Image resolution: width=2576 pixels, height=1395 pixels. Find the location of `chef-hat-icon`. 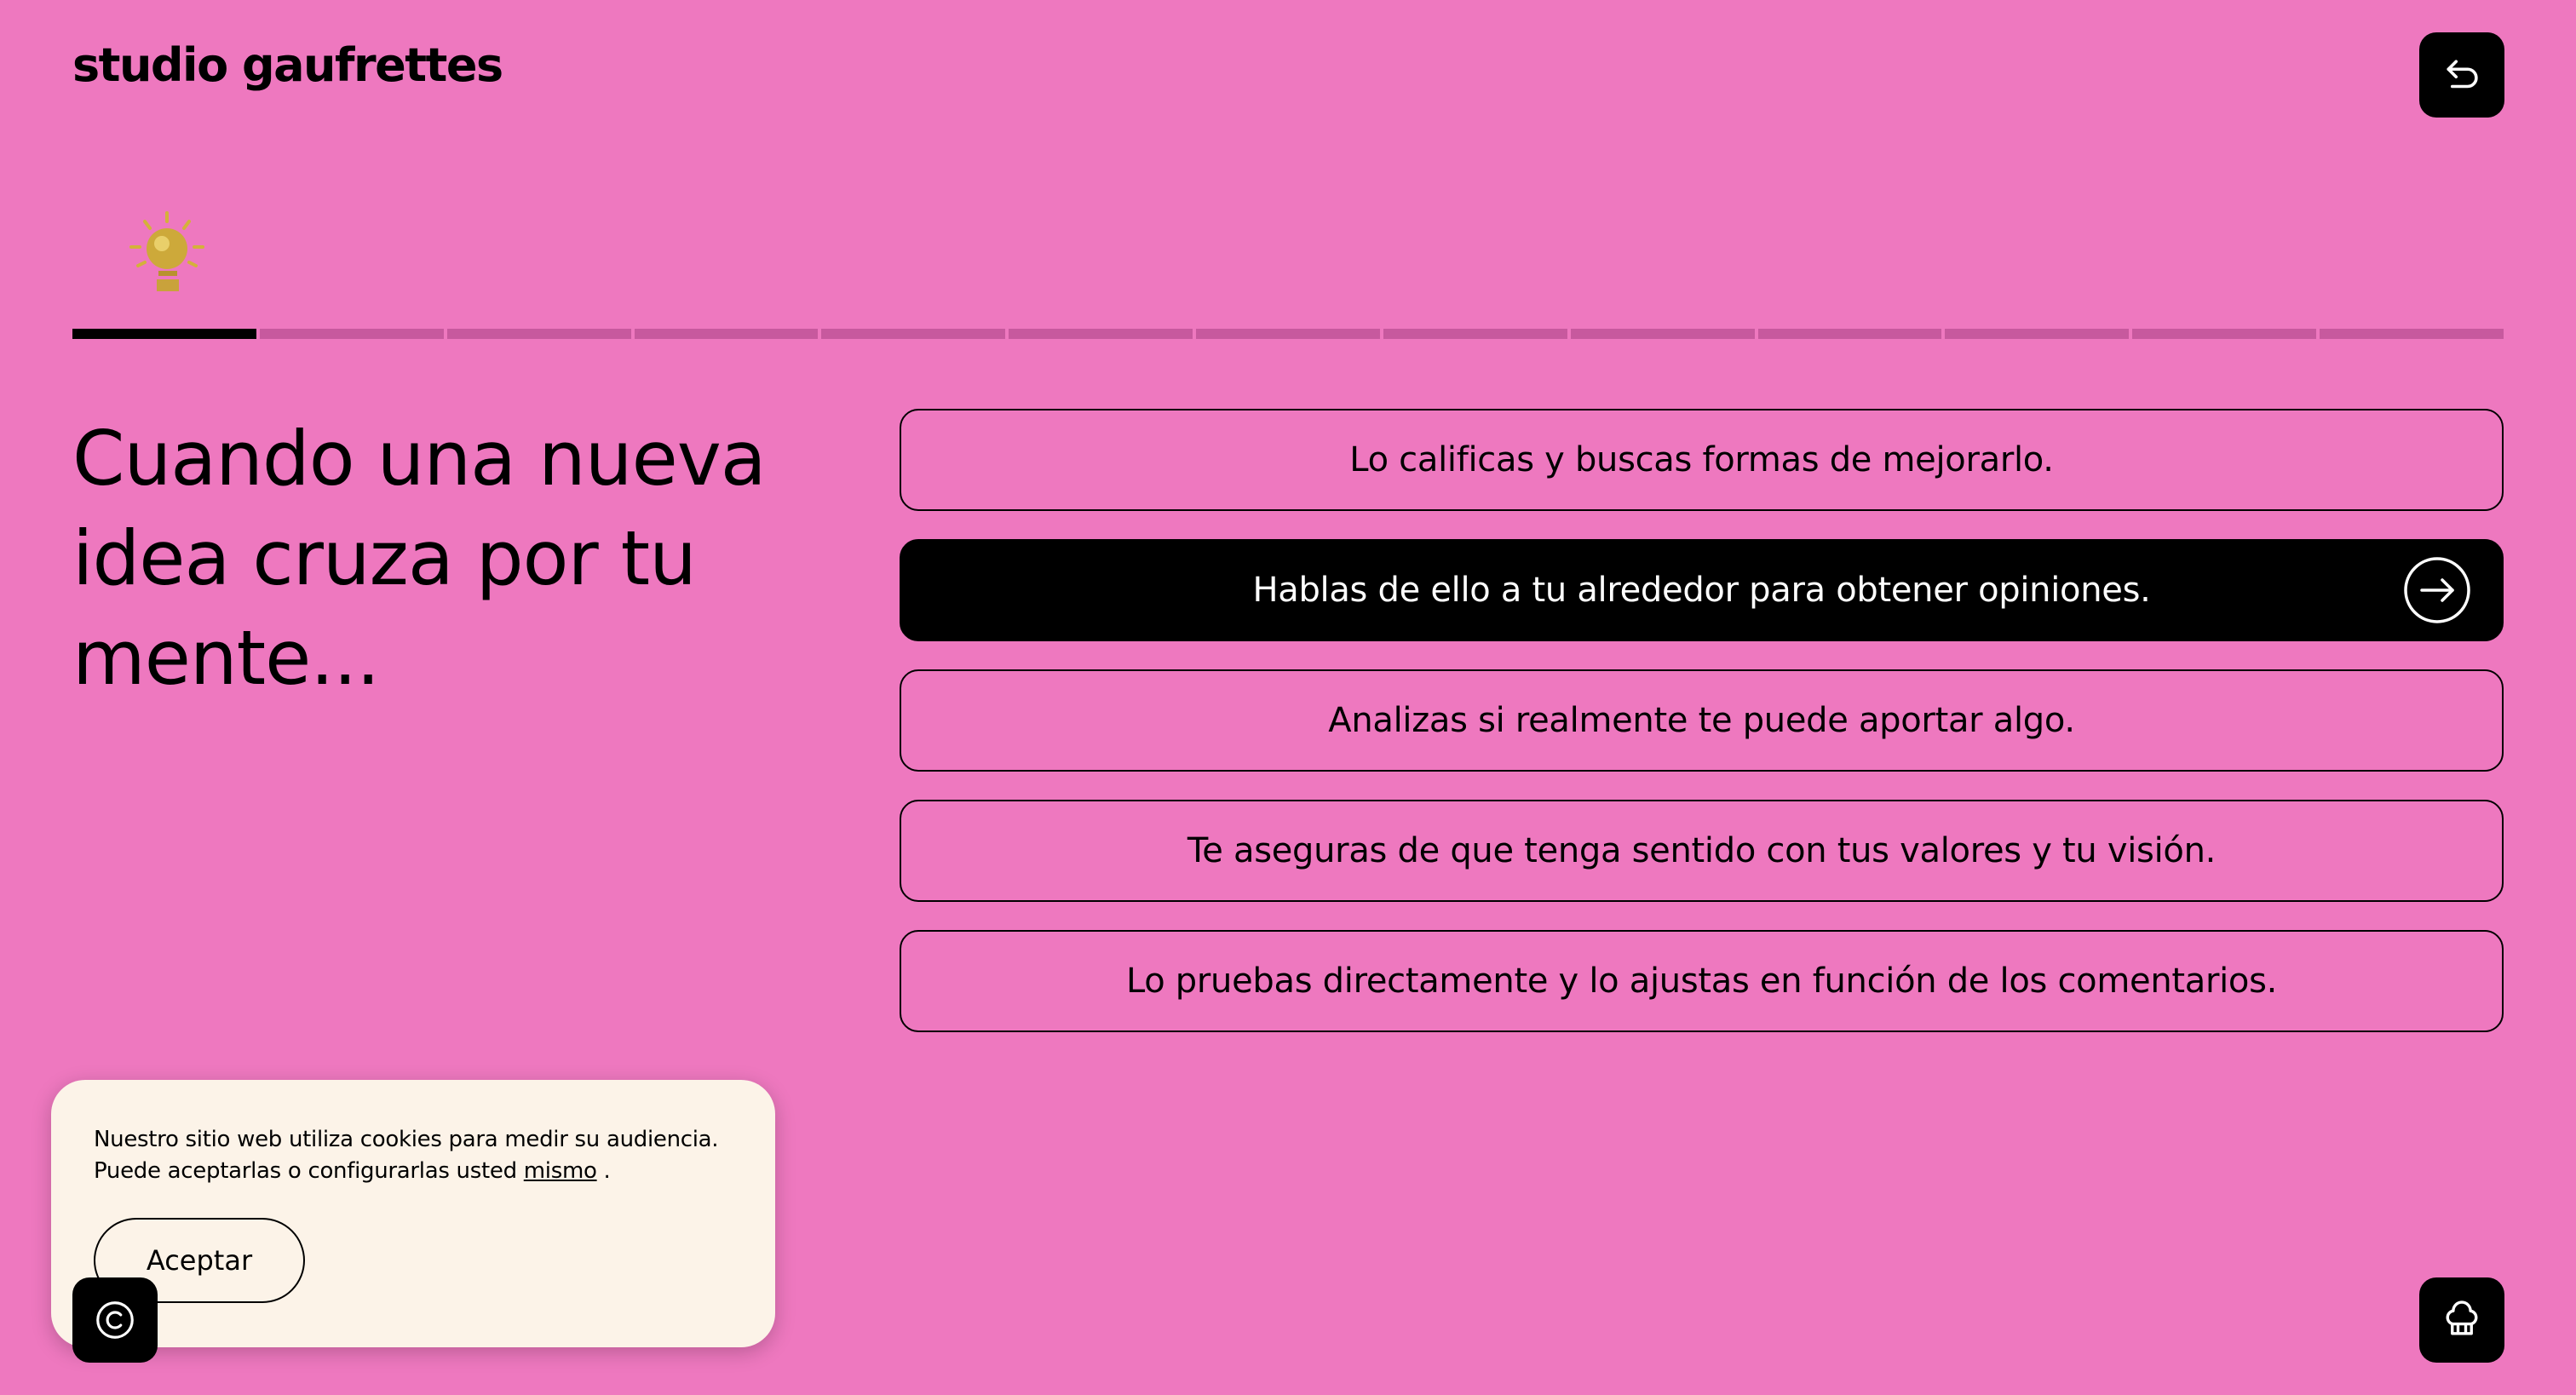

chef-hat-icon is located at coordinates (2462, 1317).